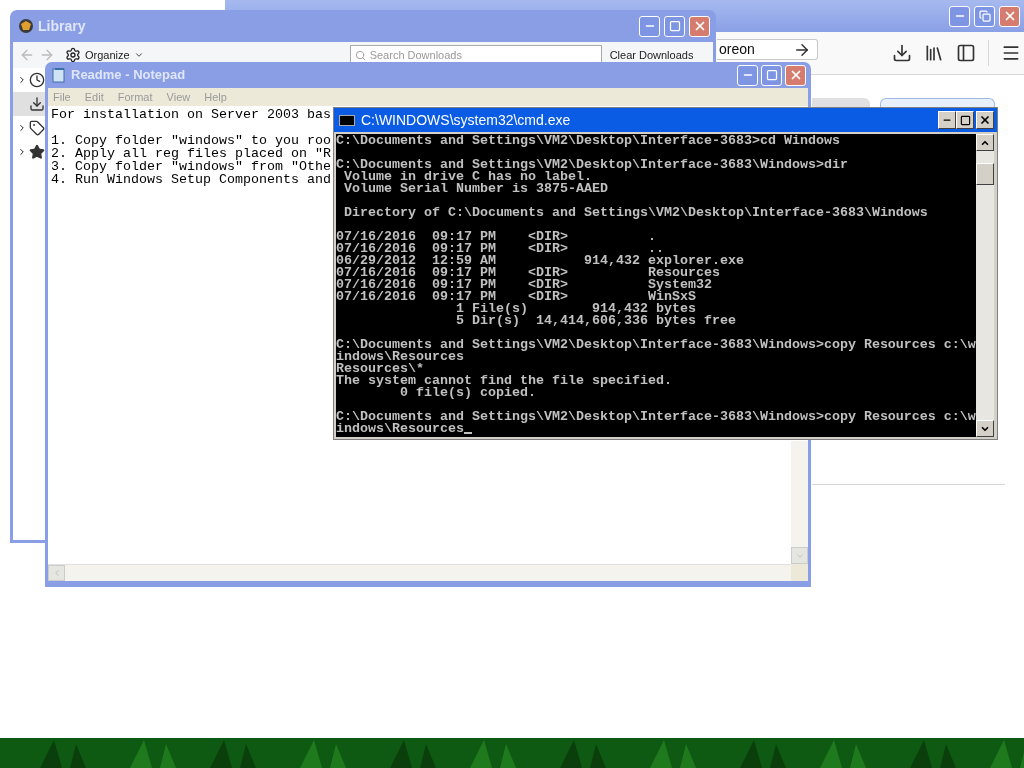  Describe the element at coordinates (947, 120) in the screenshot. I see `minimize-button` at that location.